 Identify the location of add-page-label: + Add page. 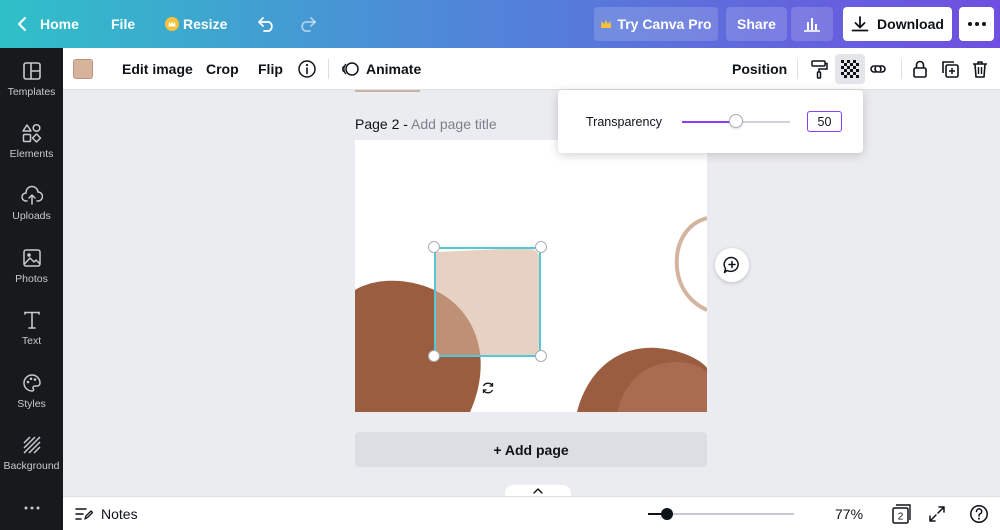
(531, 449).